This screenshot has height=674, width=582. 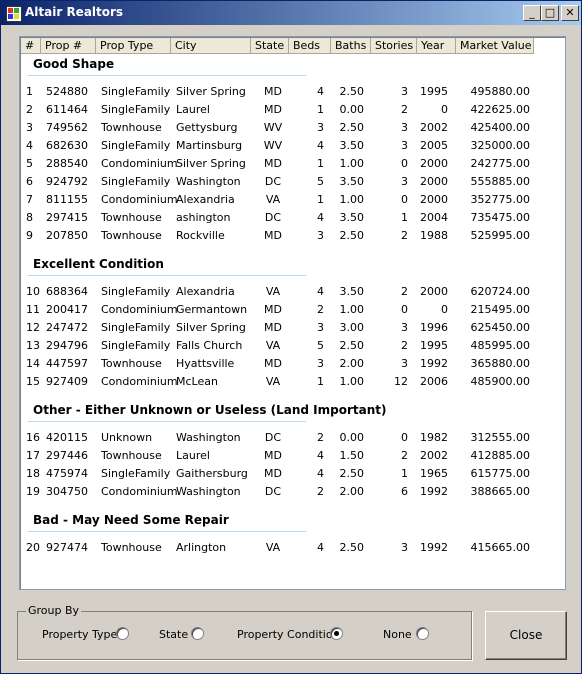 I want to click on table-cell: 16, so click(x=33, y=437).